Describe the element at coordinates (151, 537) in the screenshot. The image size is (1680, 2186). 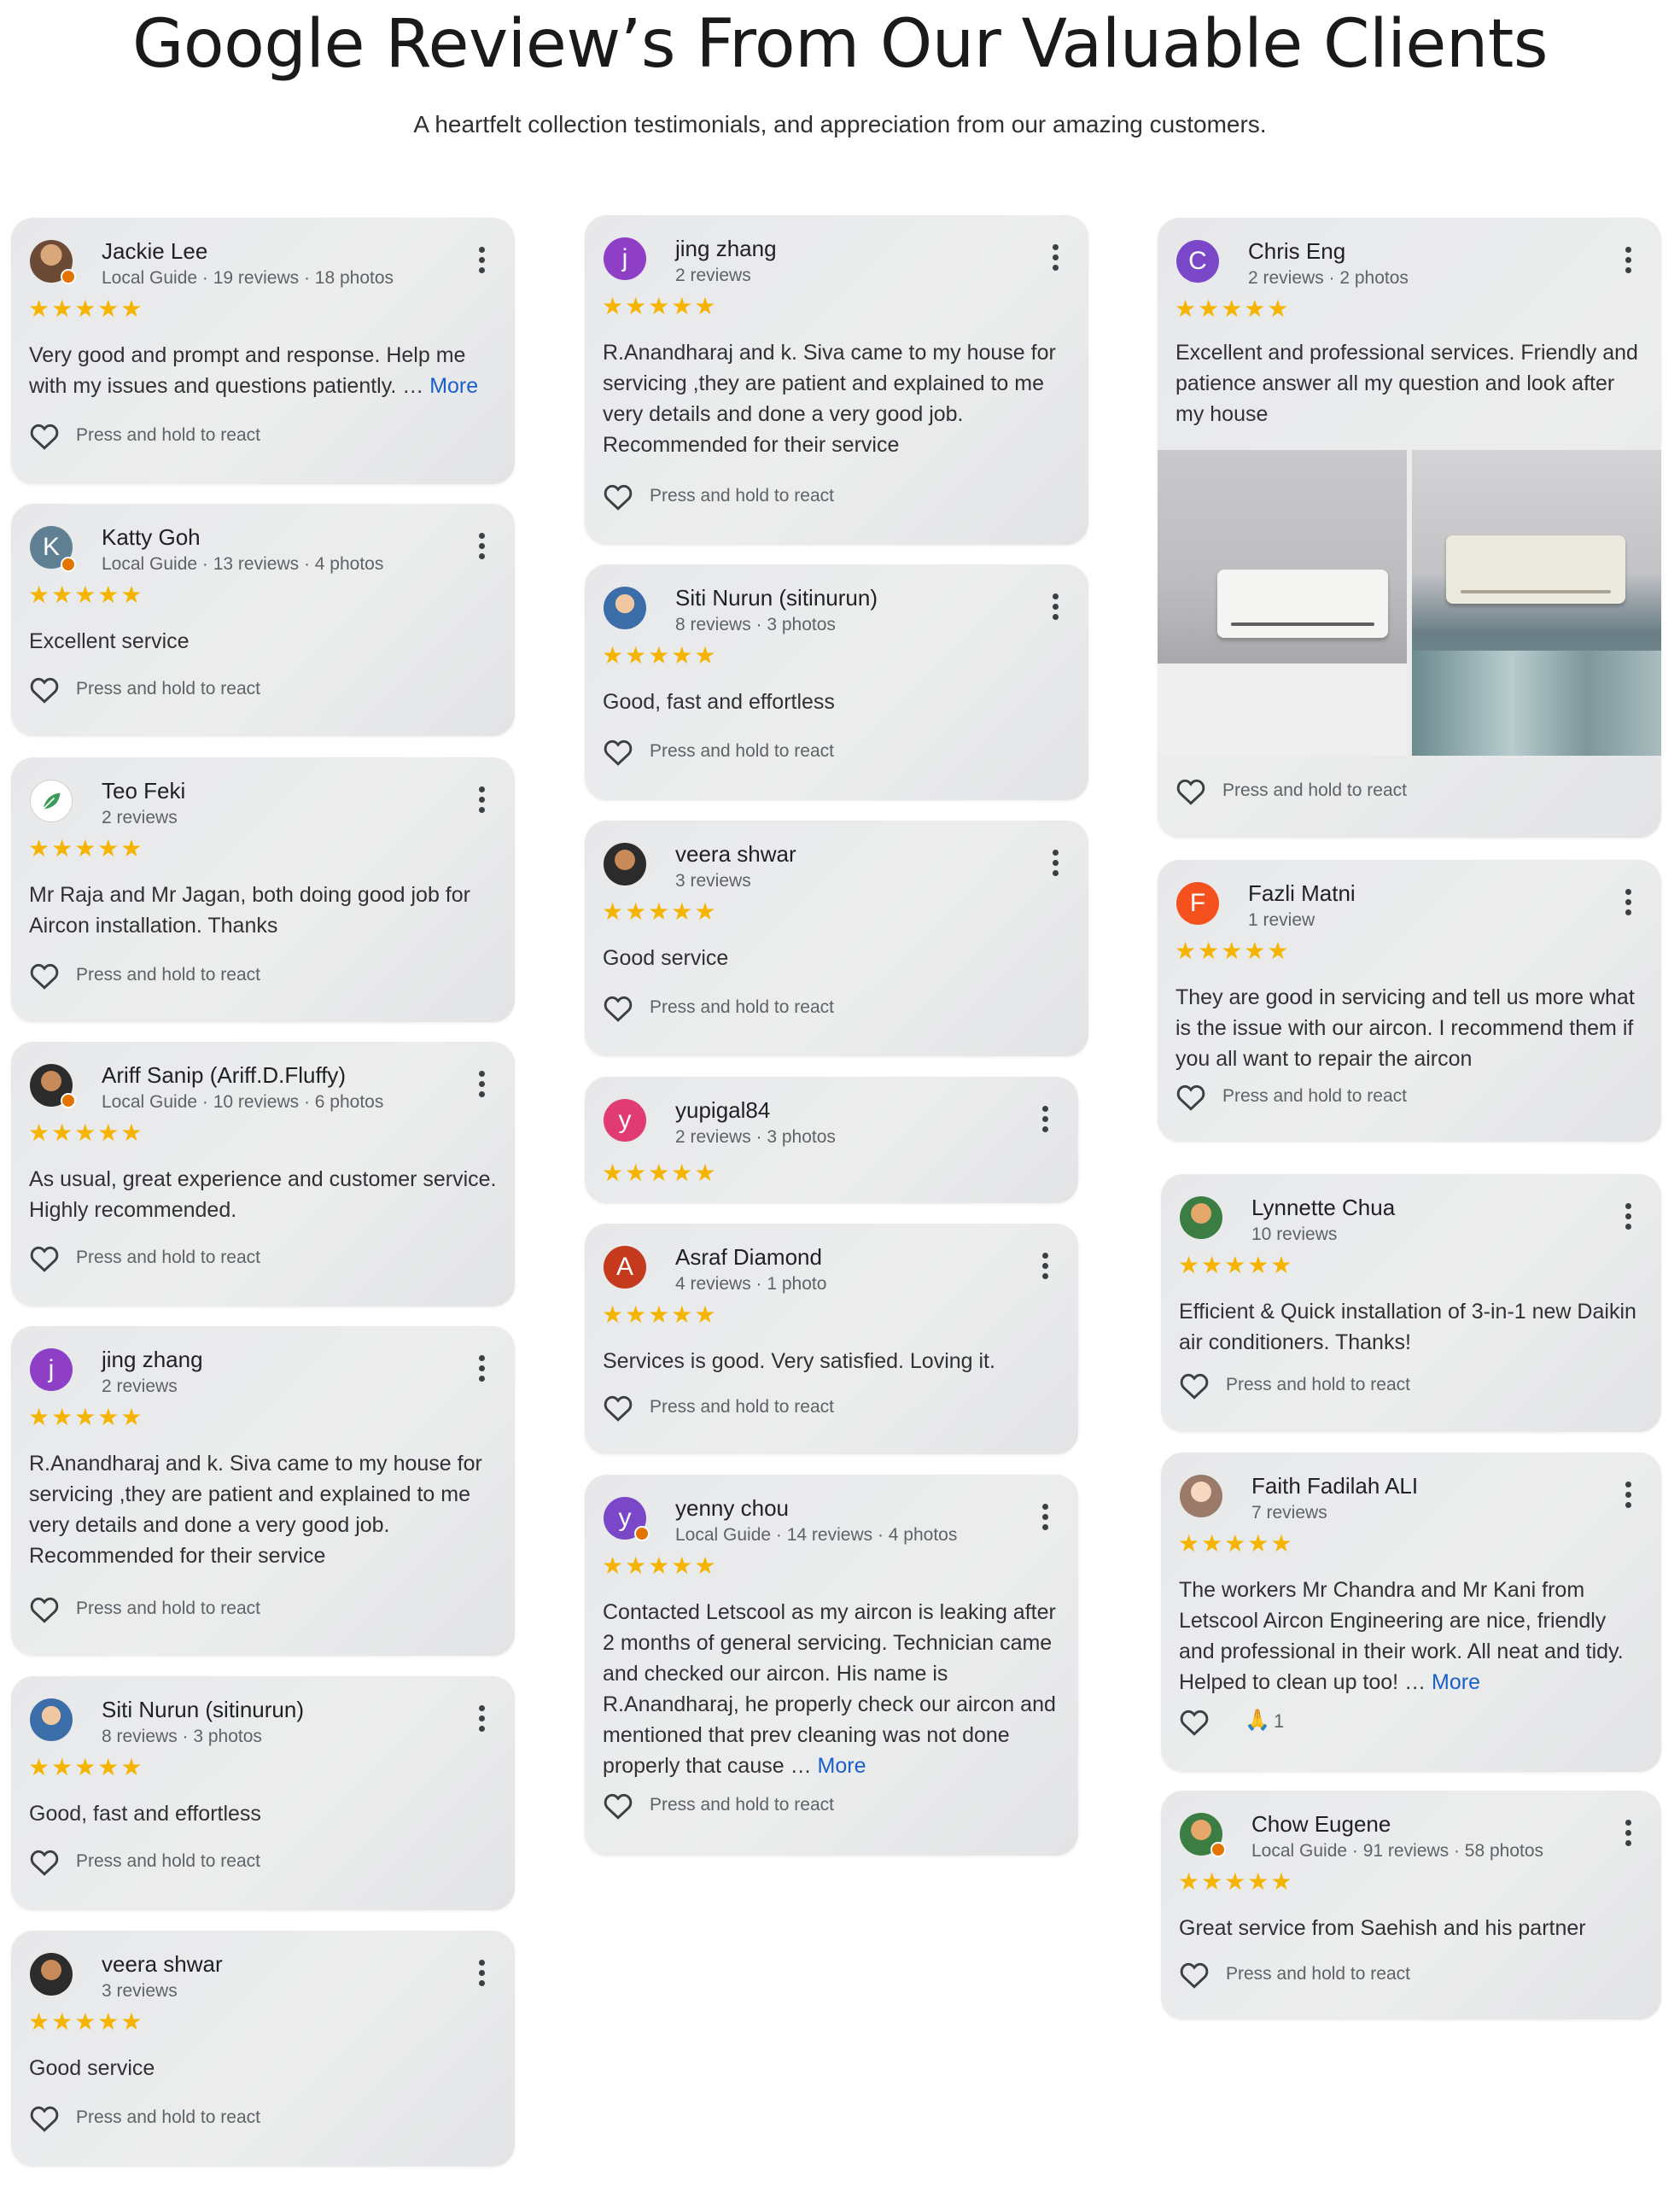
I see `reviewer-name: Katty Goh` at that location.